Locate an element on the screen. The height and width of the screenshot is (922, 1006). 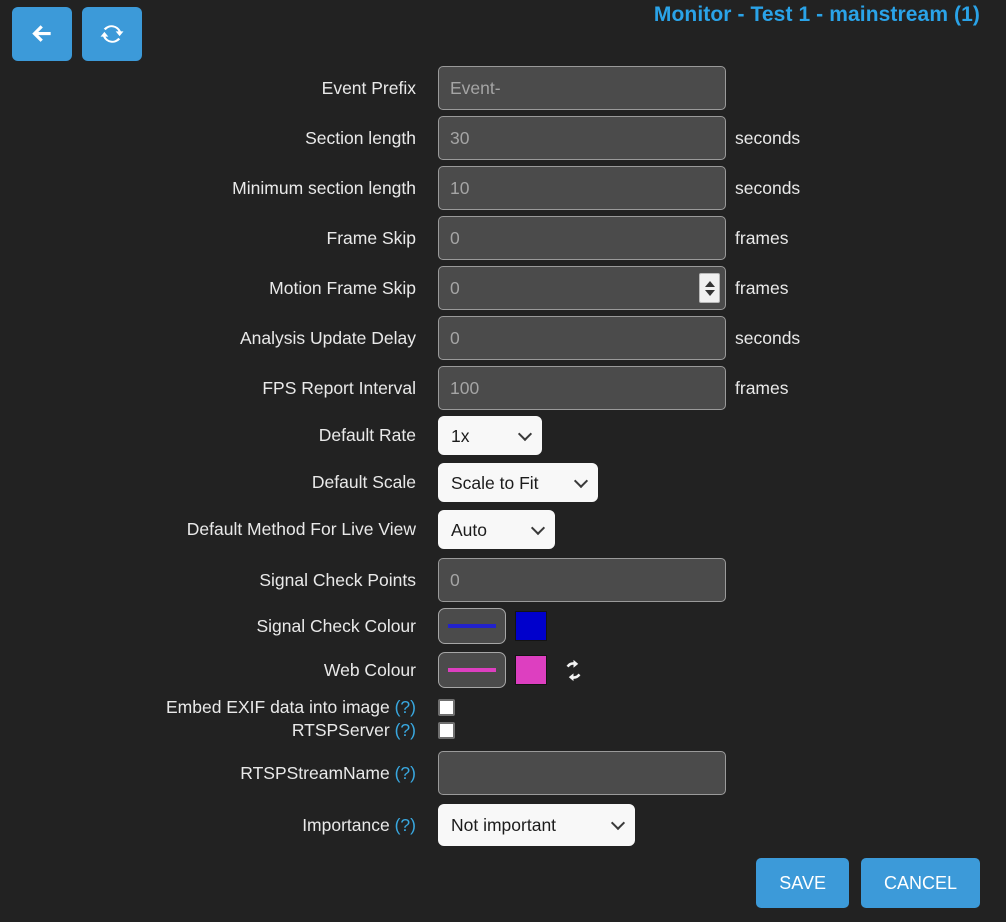
header-nav-buttons is located at coordinates (77, 34).